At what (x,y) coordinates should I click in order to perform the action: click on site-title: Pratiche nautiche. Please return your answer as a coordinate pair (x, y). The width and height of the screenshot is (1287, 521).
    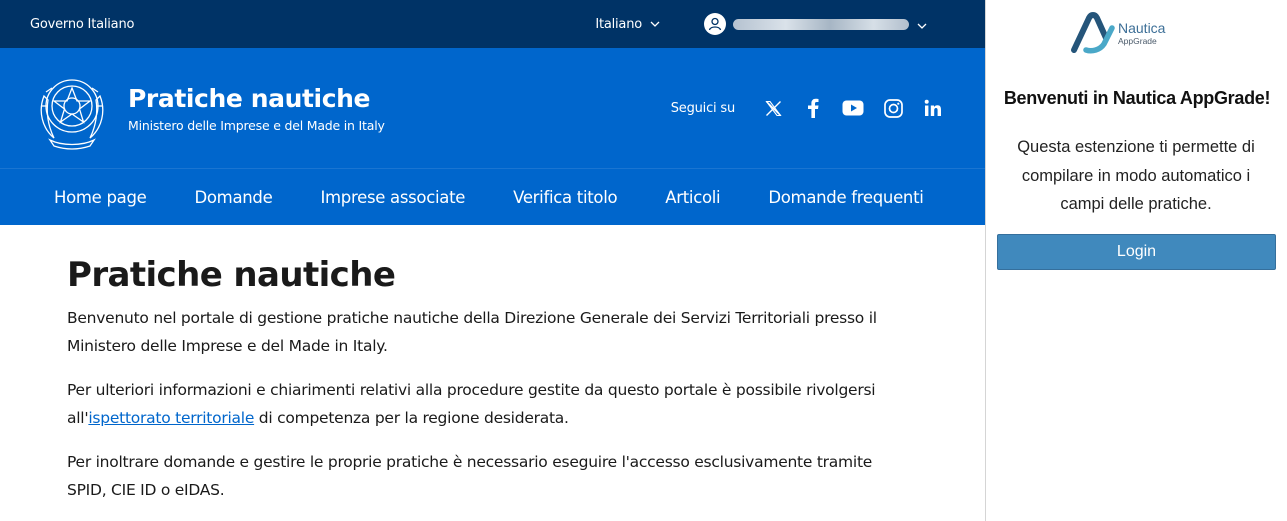
    Looking at the image, I should click on (249, 98).